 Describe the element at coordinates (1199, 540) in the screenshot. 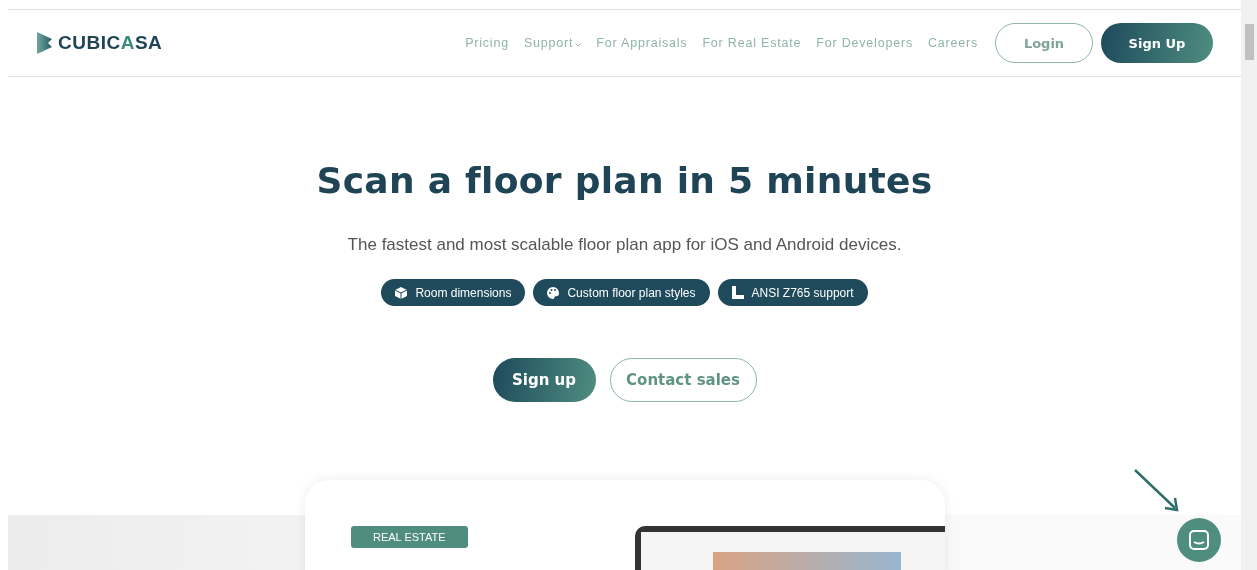

I see `chat-icon` at that location.